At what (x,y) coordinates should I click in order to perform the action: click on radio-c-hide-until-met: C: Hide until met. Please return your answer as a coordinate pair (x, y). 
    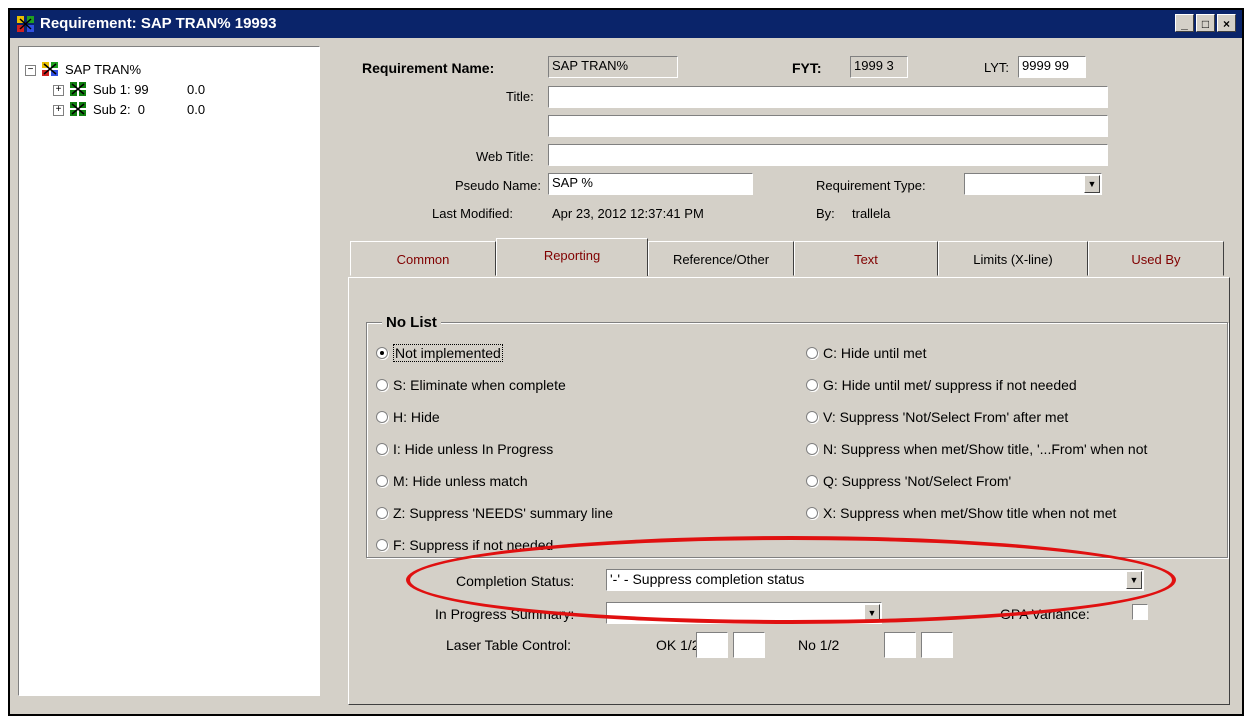
    Looking at the image, I should click on (866, 353).